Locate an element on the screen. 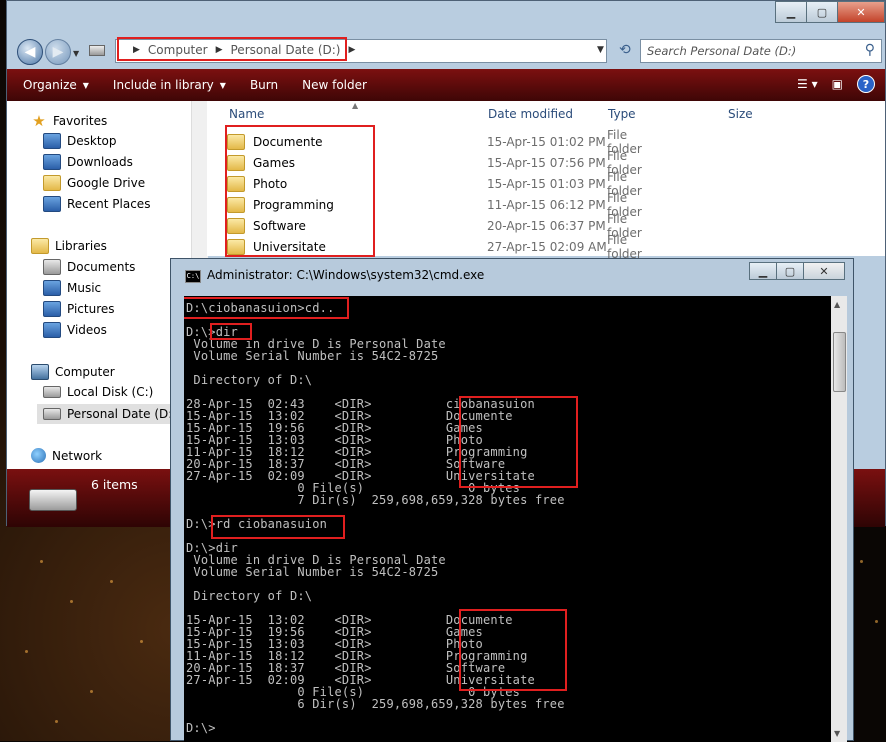 This screenshot has width=886, height=742. new-folder-label: New folder is located at coordinates (334, 85).